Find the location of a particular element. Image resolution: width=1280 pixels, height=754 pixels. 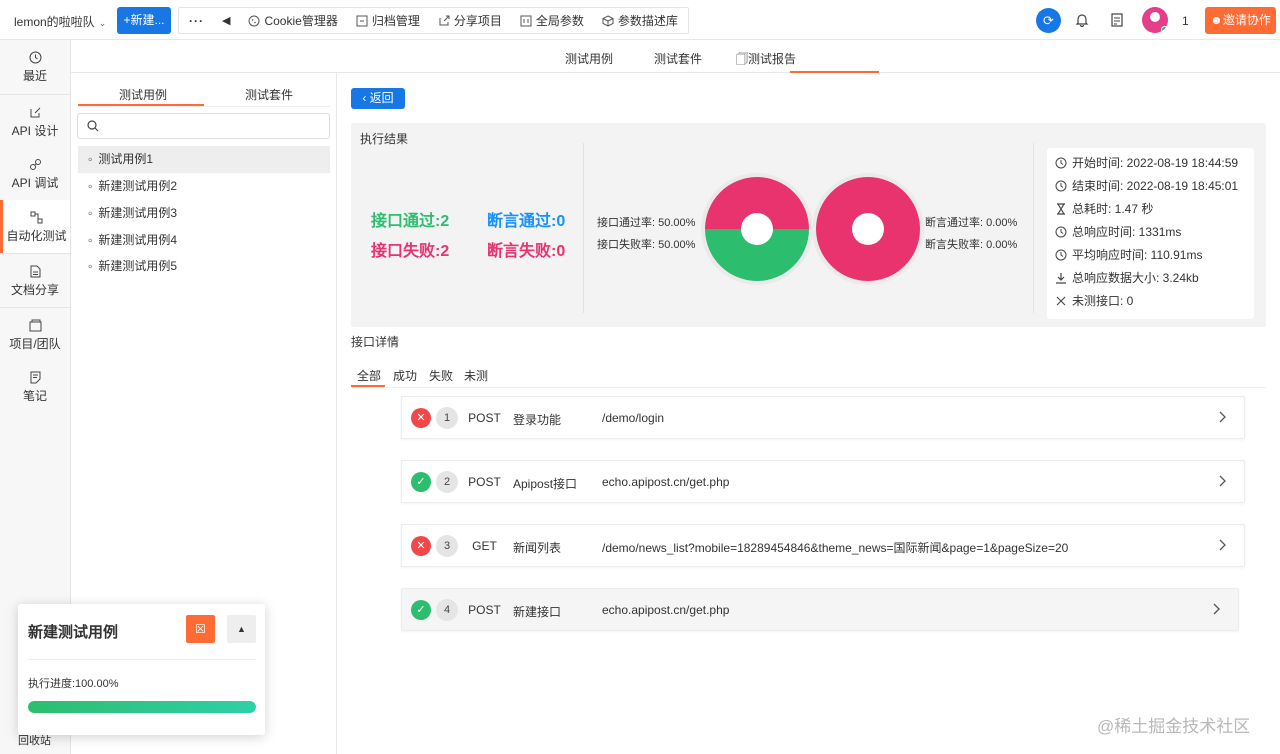

total-size-text: 总响应数据大小: 3.24kb is located at coordinates (1135, 278).